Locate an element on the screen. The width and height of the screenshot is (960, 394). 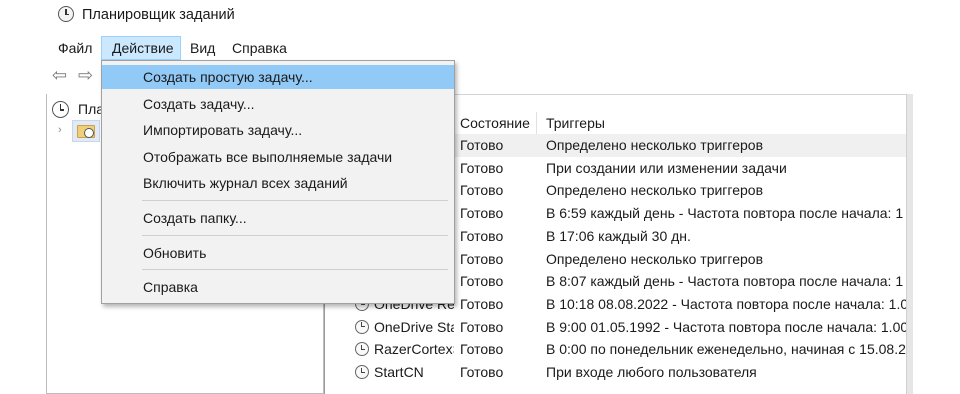
task-name: StartCN is located at coordinates (399, 372).